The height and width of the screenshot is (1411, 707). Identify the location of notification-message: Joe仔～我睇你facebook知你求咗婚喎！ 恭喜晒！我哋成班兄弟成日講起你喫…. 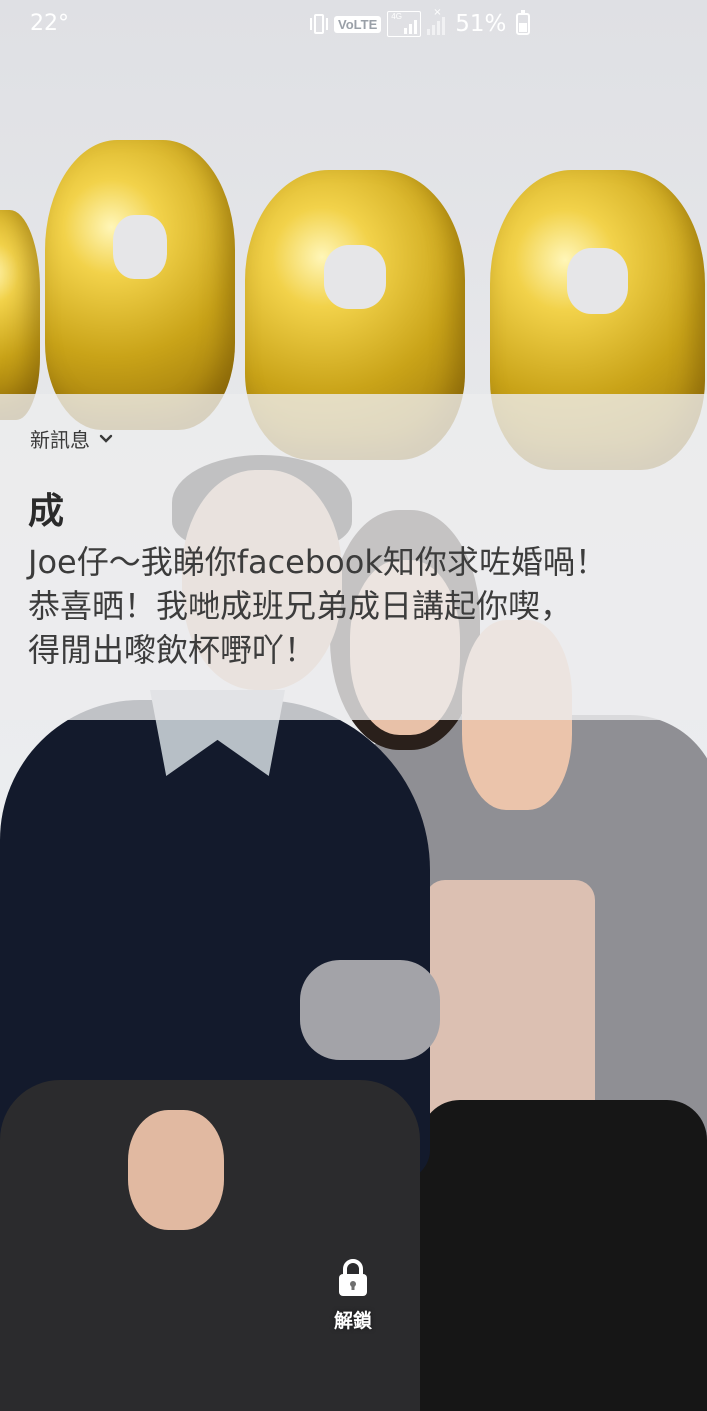
(317, 606).